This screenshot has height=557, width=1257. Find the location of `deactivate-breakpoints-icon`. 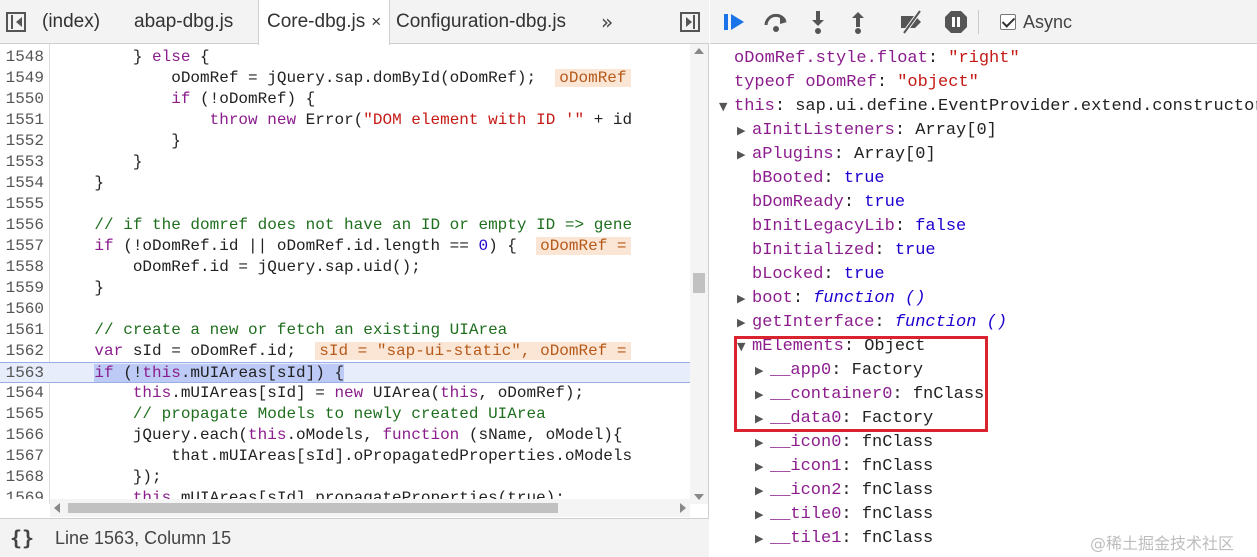

deactivate-breakpoints-icon is located at coordinates (912, 22).